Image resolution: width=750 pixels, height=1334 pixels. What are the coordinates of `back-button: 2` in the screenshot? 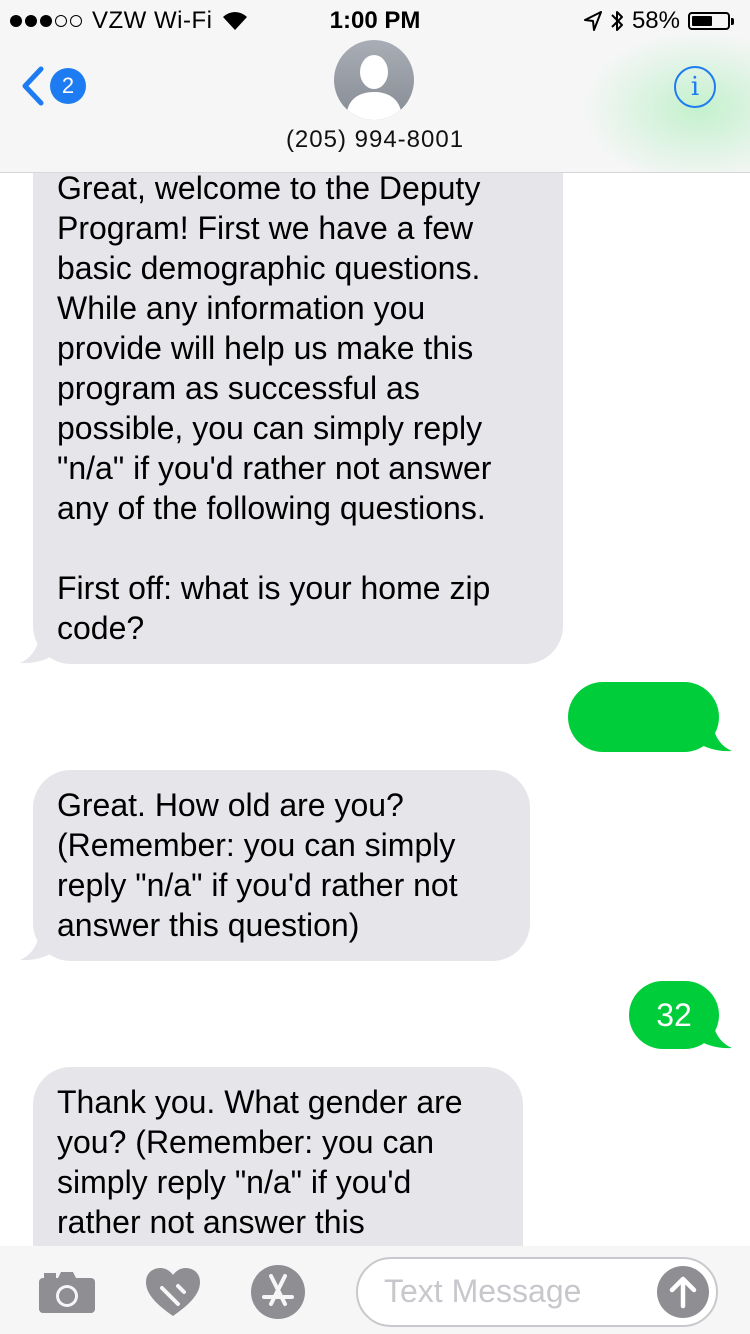 It's located at (53, 86).